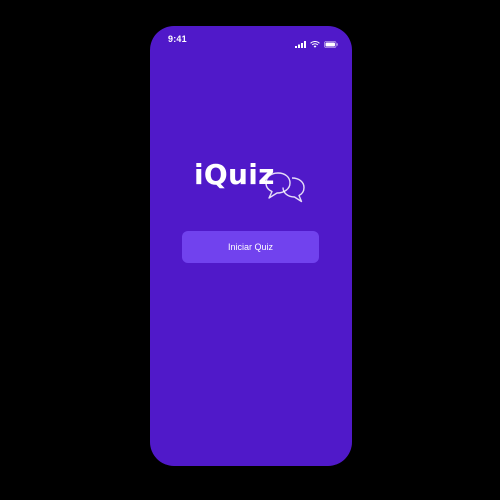 The image size is (500, 500). What do you see at coordinates (177, 39) in the screenshot?
I see `status-time: 9:41` at bounding box center [177, 39].